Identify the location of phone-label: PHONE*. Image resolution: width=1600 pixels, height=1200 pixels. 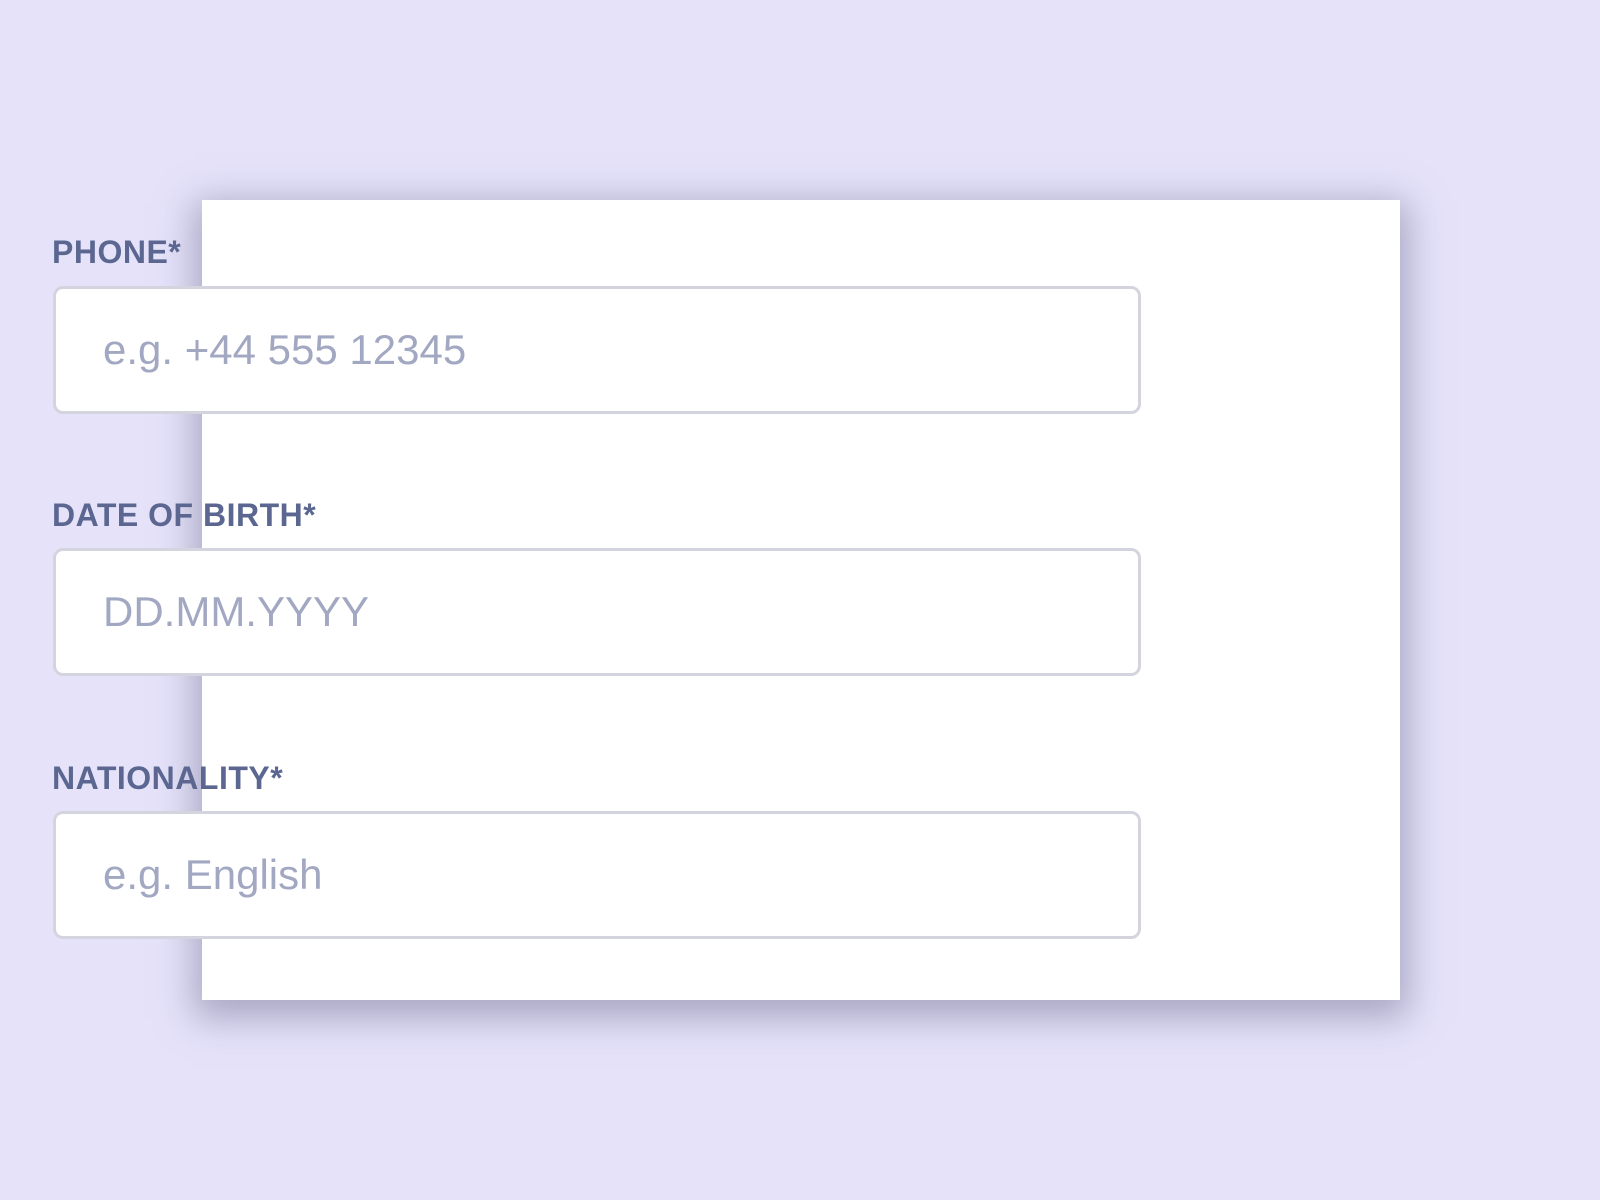
(117, 252).